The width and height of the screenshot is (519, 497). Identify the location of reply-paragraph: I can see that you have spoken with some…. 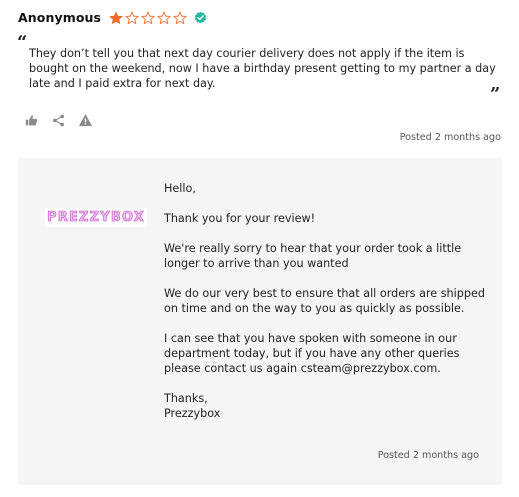
(312, 353).